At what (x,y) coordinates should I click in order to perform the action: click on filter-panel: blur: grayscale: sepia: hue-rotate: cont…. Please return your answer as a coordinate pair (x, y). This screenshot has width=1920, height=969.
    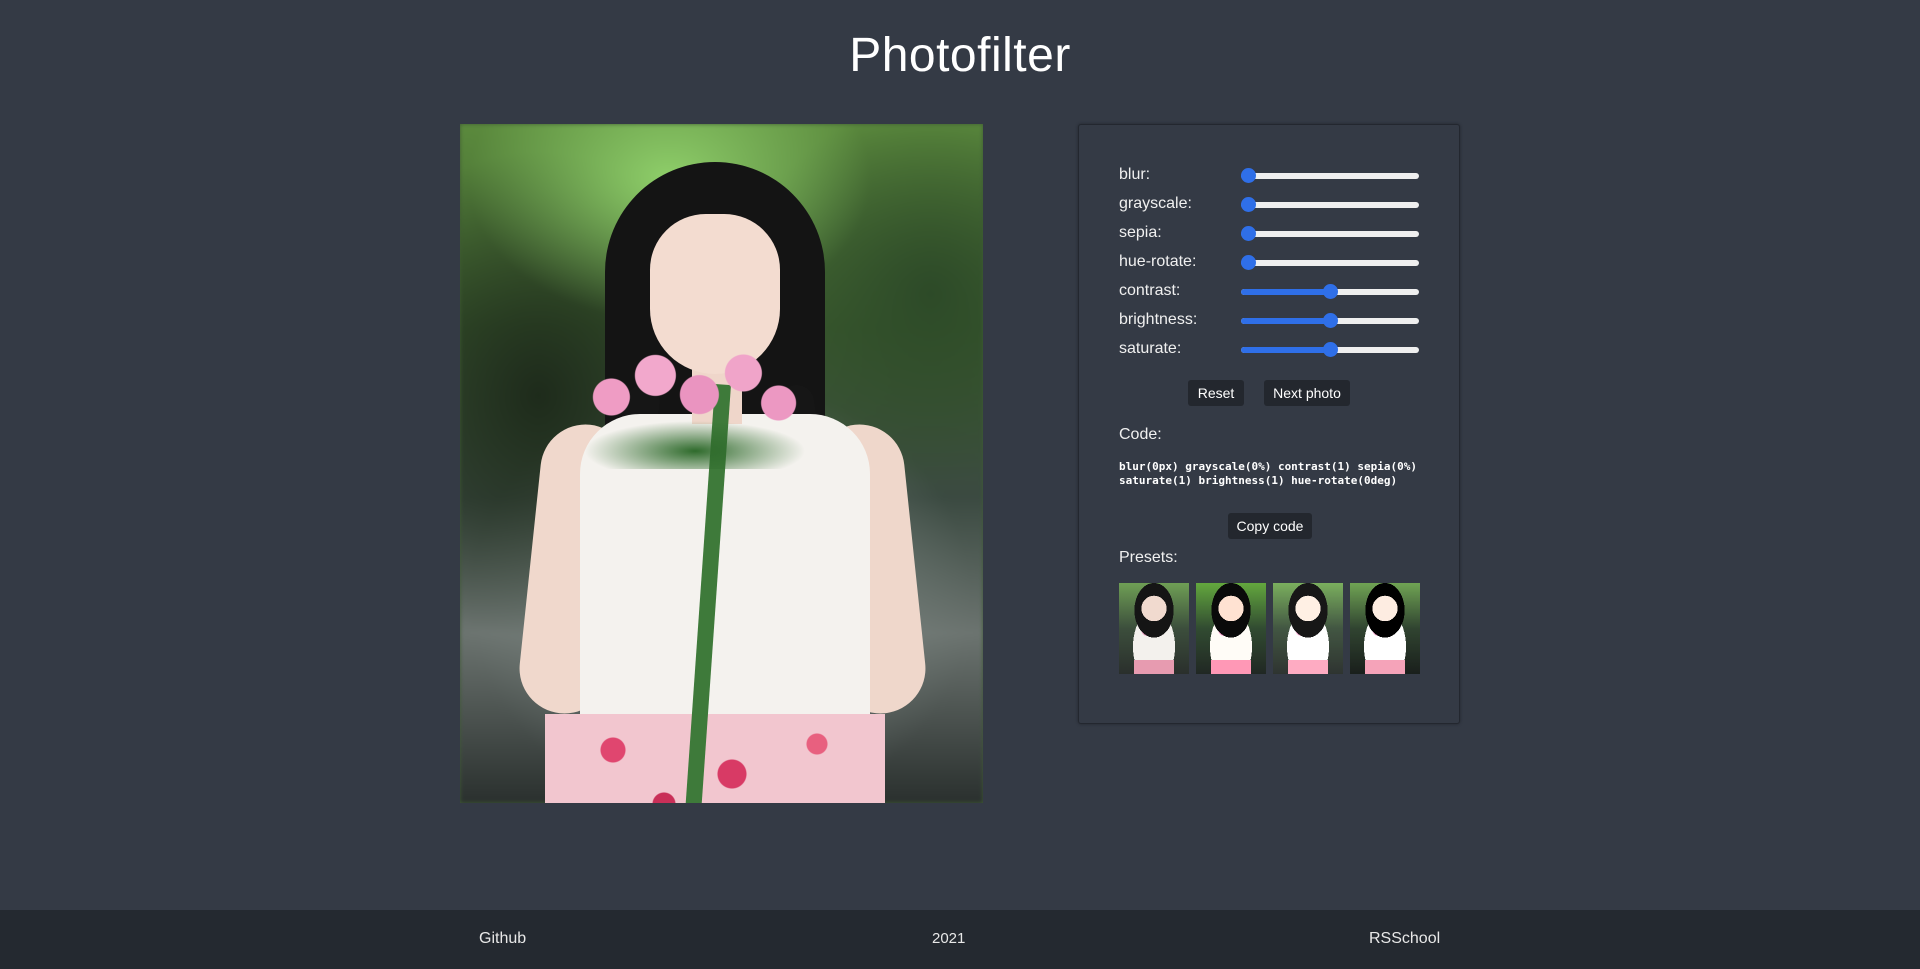
    Looking at the image, I should click on (1269, 424).